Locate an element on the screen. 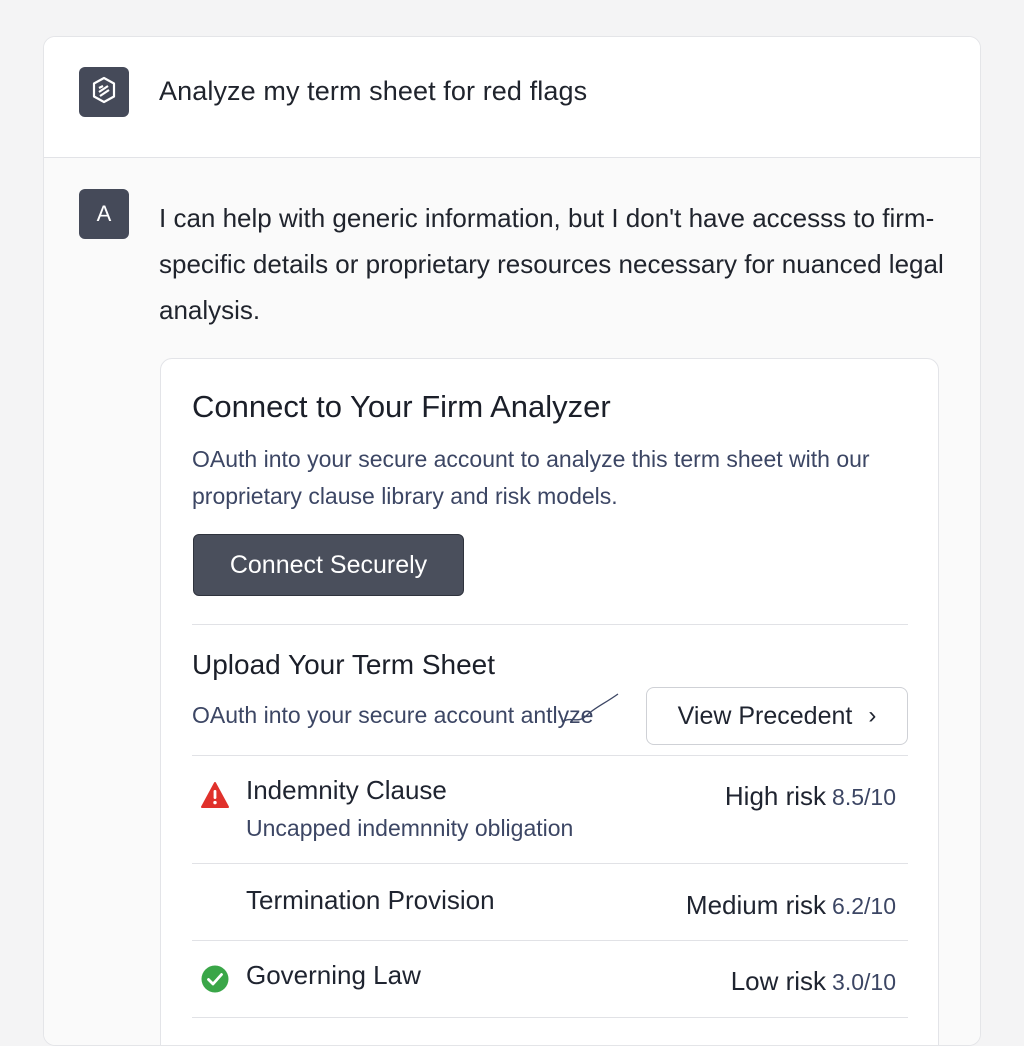  upload-subtitle-text: OAuth into your secure account antlyze is located at coordinates (393, 715).